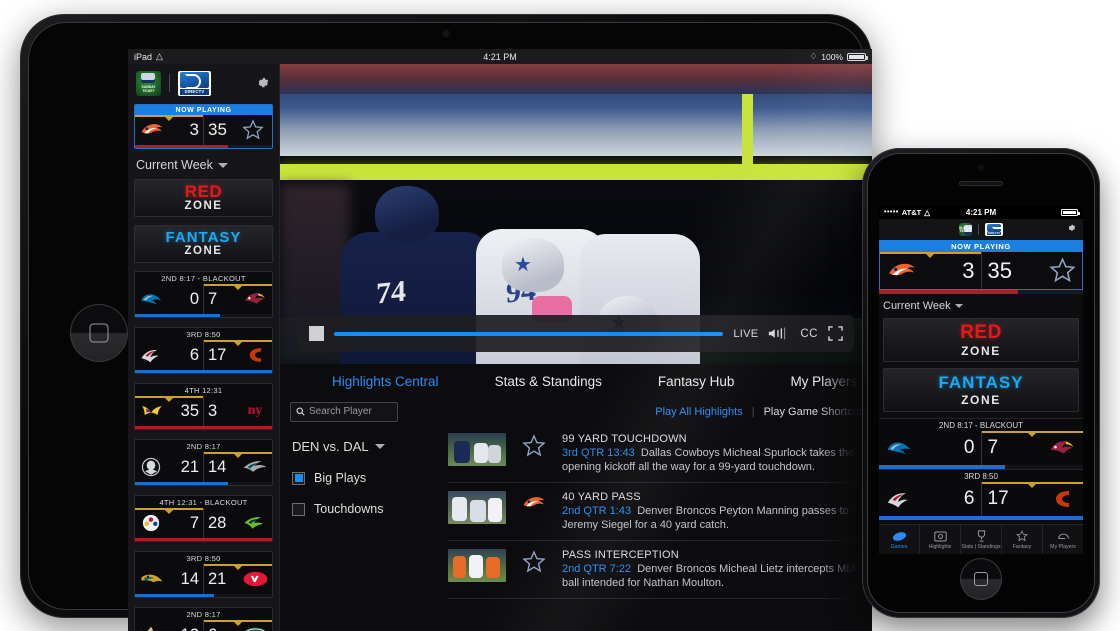  Describe the element at coordinates (548, 381) in the screenshot. I see `tab-stats-standings: Stats & Standings` at that location.